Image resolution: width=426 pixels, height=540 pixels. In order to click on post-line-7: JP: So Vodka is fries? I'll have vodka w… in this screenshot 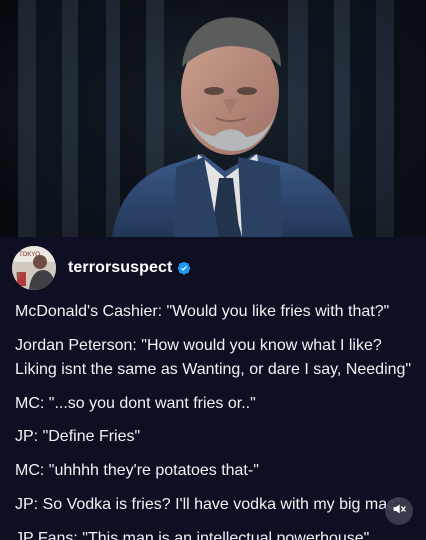, I will do `click(208, 504)`.